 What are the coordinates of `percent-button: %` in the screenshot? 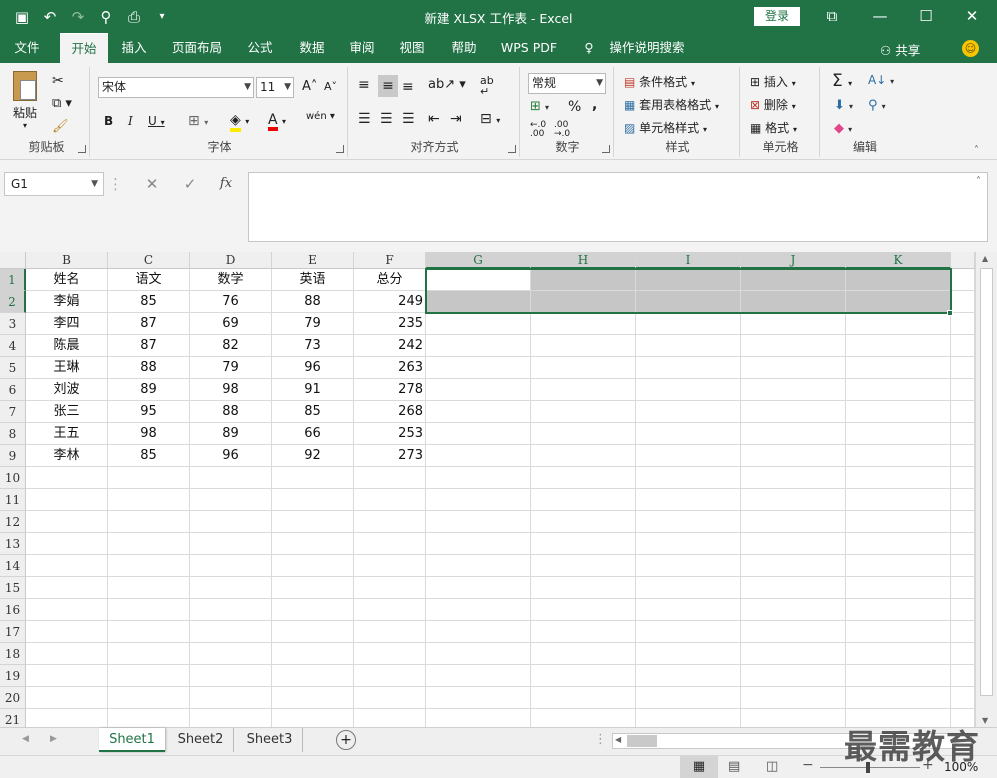 It's located at (574, 107).